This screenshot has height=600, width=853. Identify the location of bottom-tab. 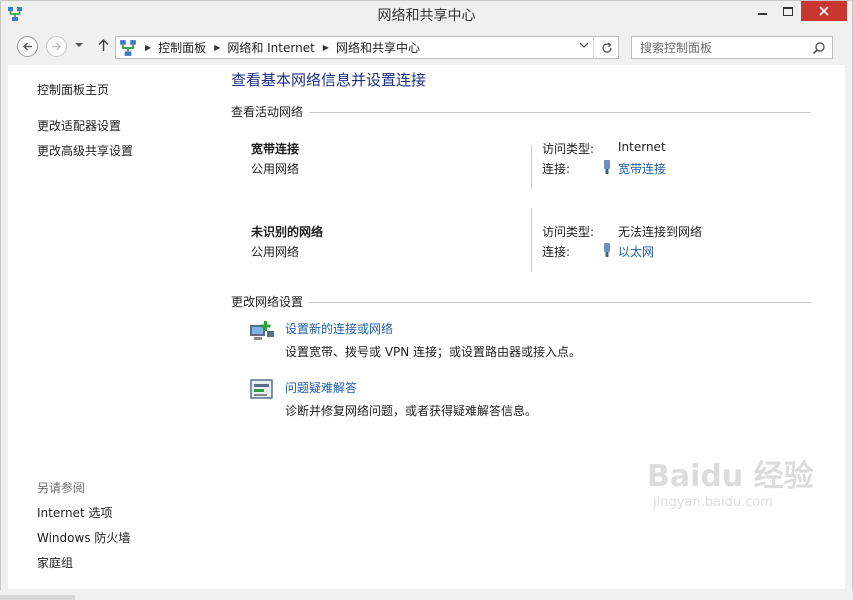
(37, 597).